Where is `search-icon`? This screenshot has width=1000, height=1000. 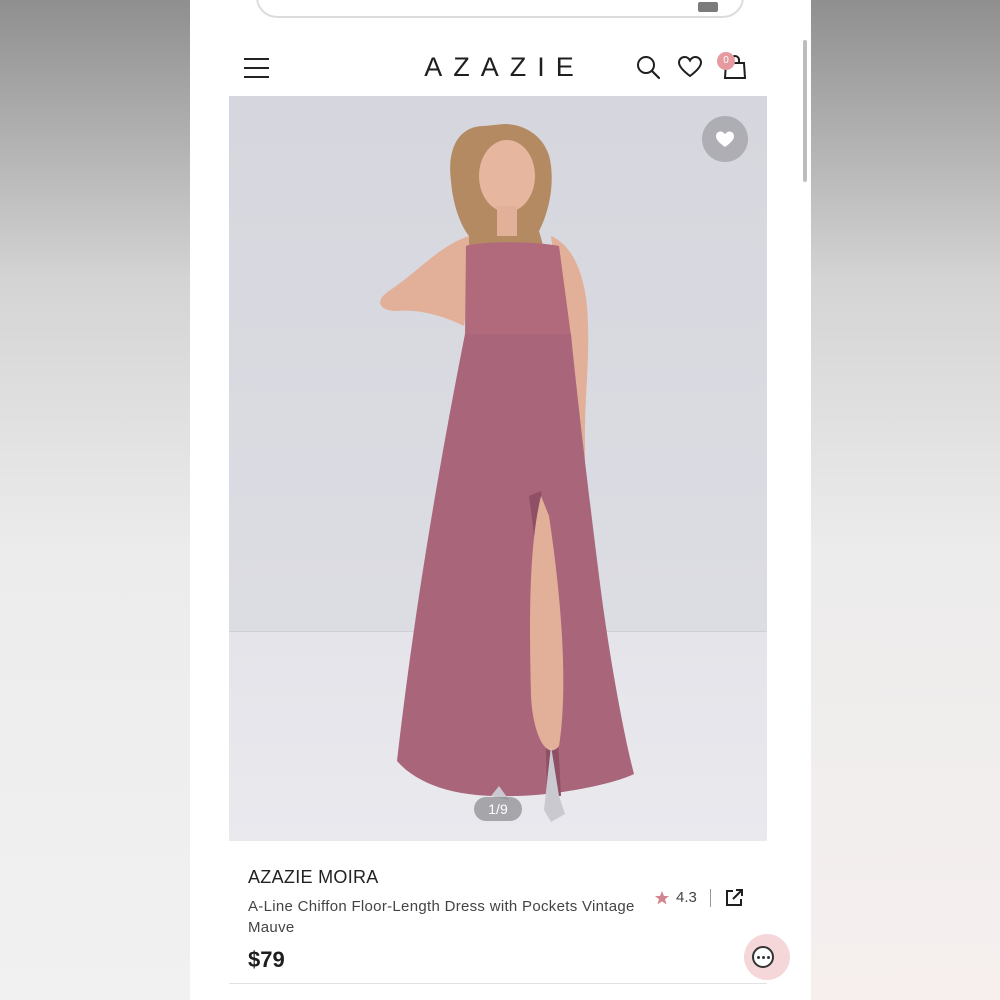
search-icon is located at coordinates (648, 67).